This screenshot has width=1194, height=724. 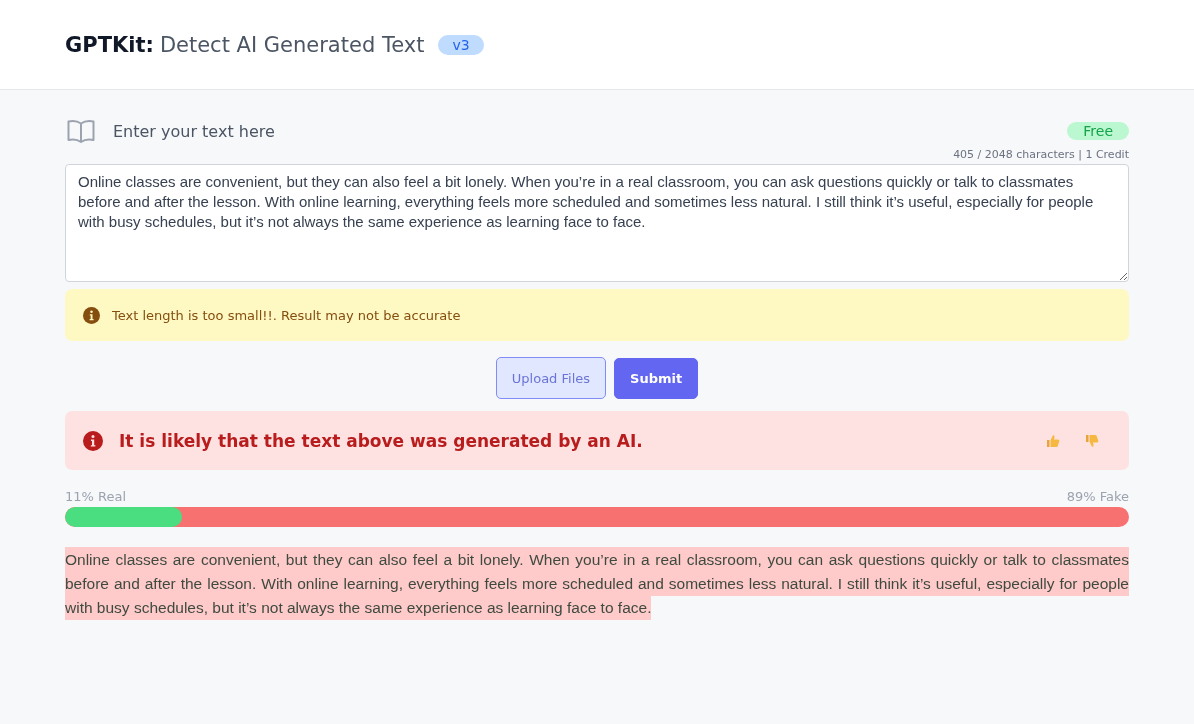 I want to click on warning-message: Text length is too small!!. Result may not be accurate, so click(x=286, y=315).